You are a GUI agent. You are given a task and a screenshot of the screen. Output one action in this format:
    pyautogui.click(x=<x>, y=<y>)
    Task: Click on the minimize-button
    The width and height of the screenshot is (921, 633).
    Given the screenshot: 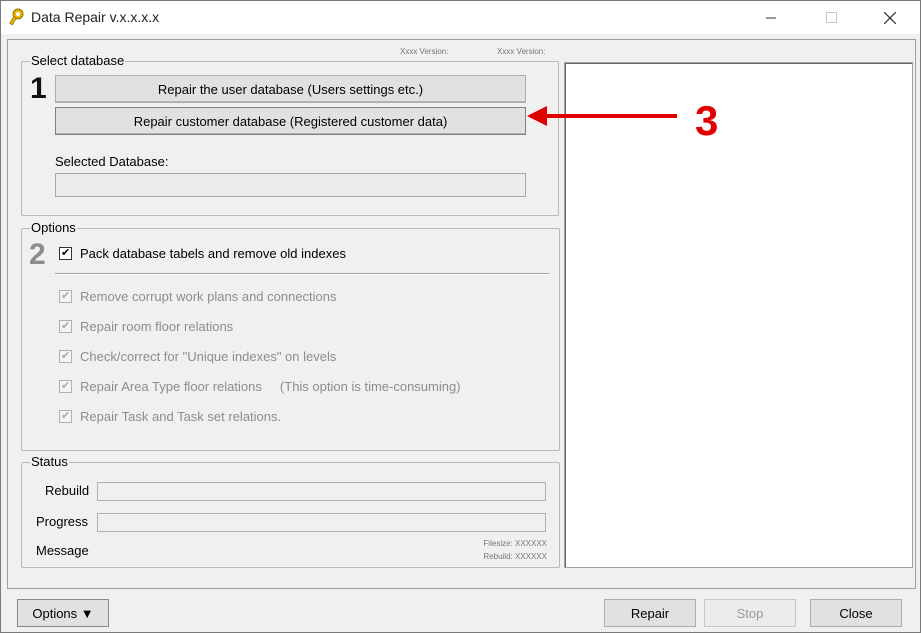 What is the action you would take?
    pyautogui.click(x=771, y=17)
    